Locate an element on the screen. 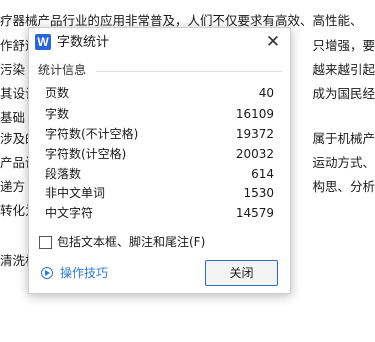 The width and height of the screenshot is (375, 342). wps-writer-icon: W is located at coordinates (43, 42).